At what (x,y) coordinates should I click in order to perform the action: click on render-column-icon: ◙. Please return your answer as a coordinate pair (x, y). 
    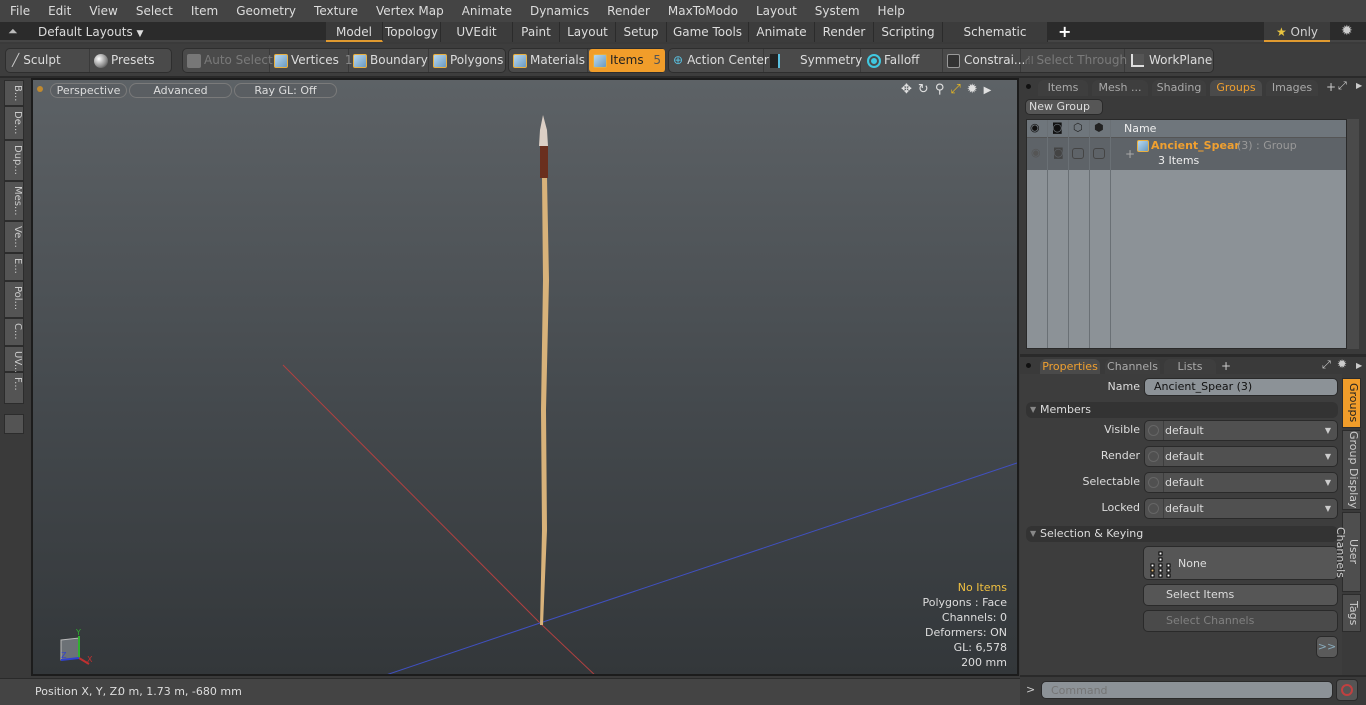
    Looking at the image, I should click on (1057, 127).